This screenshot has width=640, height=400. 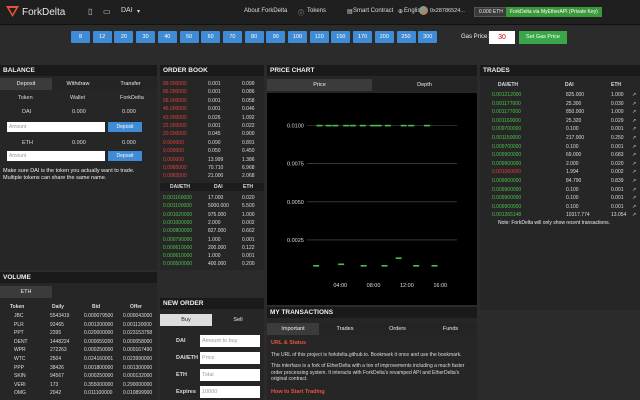 What do you see at coordinates (56, 156) in the screenshot?
I see `eth-amount-input: Amount` at bounding box center [56, 156].